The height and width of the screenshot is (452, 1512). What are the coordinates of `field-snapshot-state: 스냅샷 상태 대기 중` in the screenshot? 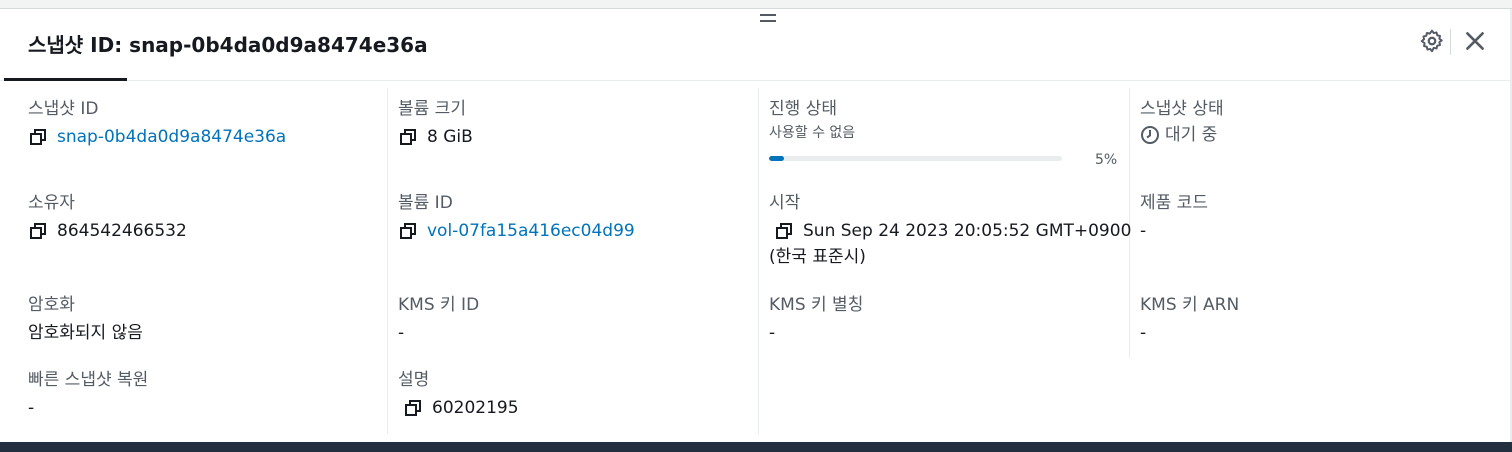 It's located at (1315, 122).